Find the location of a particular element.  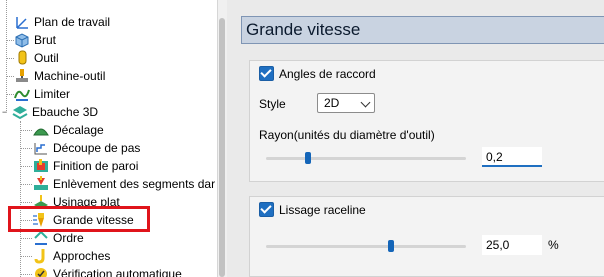

tree-item-decalage: Décalage is located at coordinates (68, 130).